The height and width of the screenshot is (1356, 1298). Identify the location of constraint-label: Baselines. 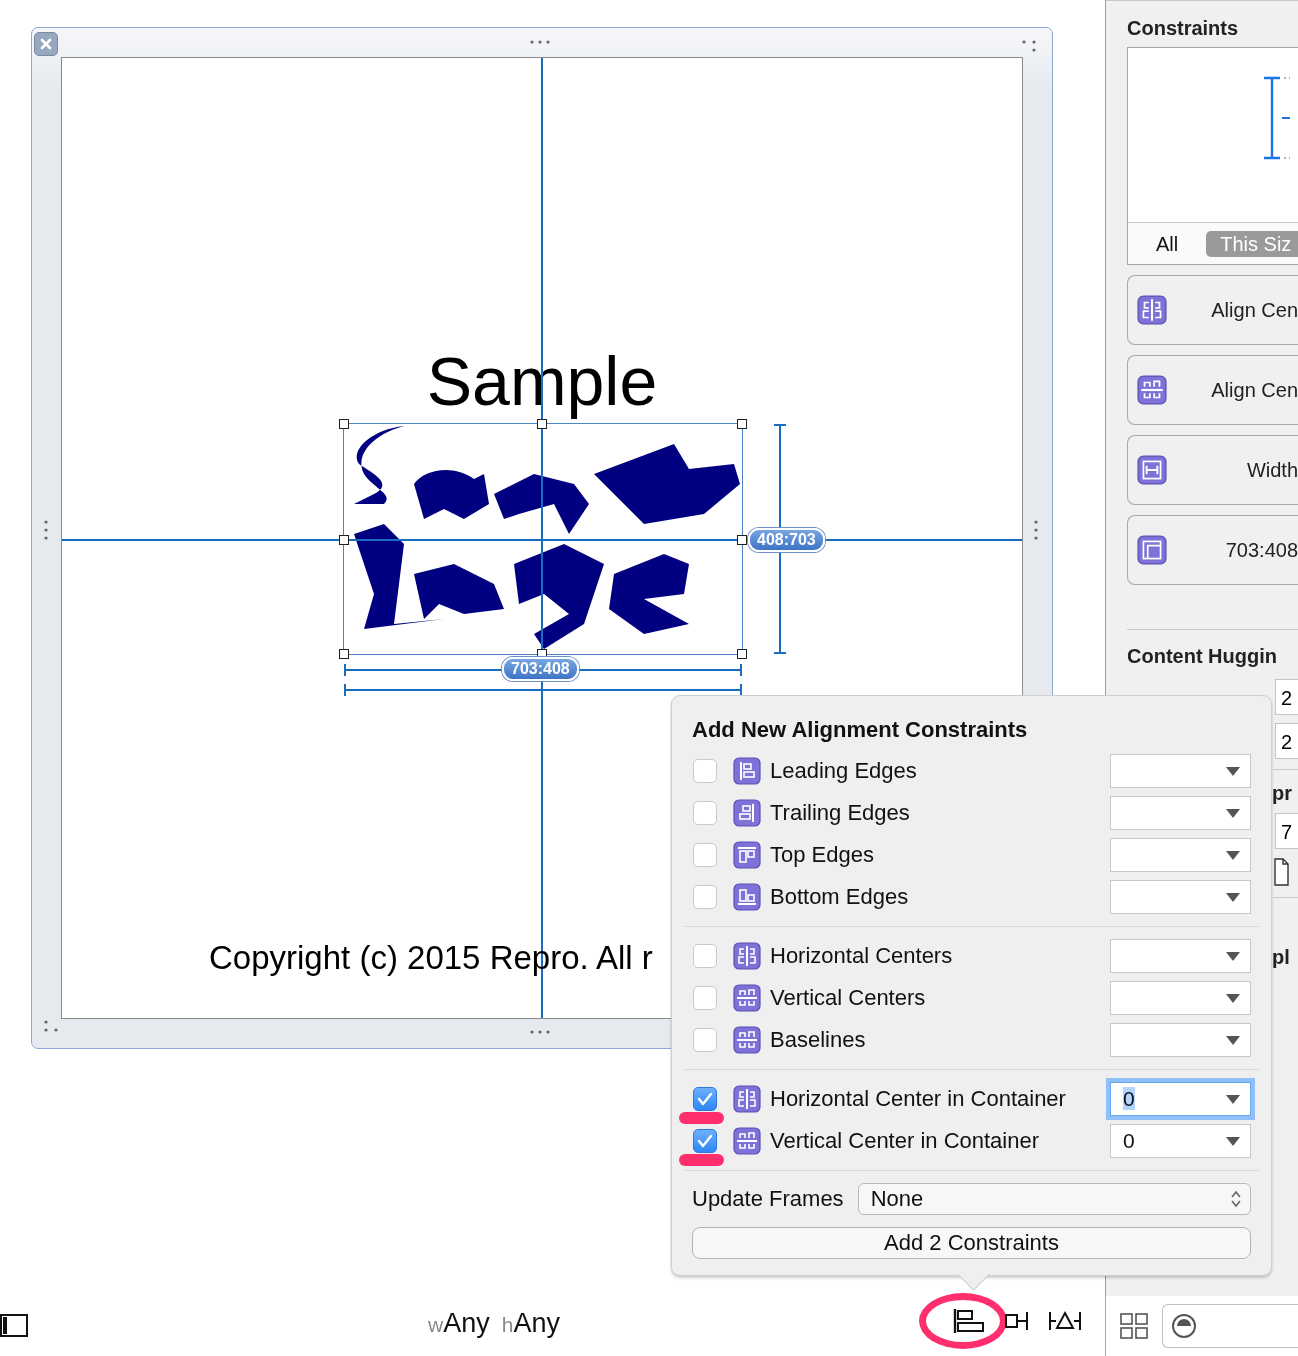
(818, 1040).